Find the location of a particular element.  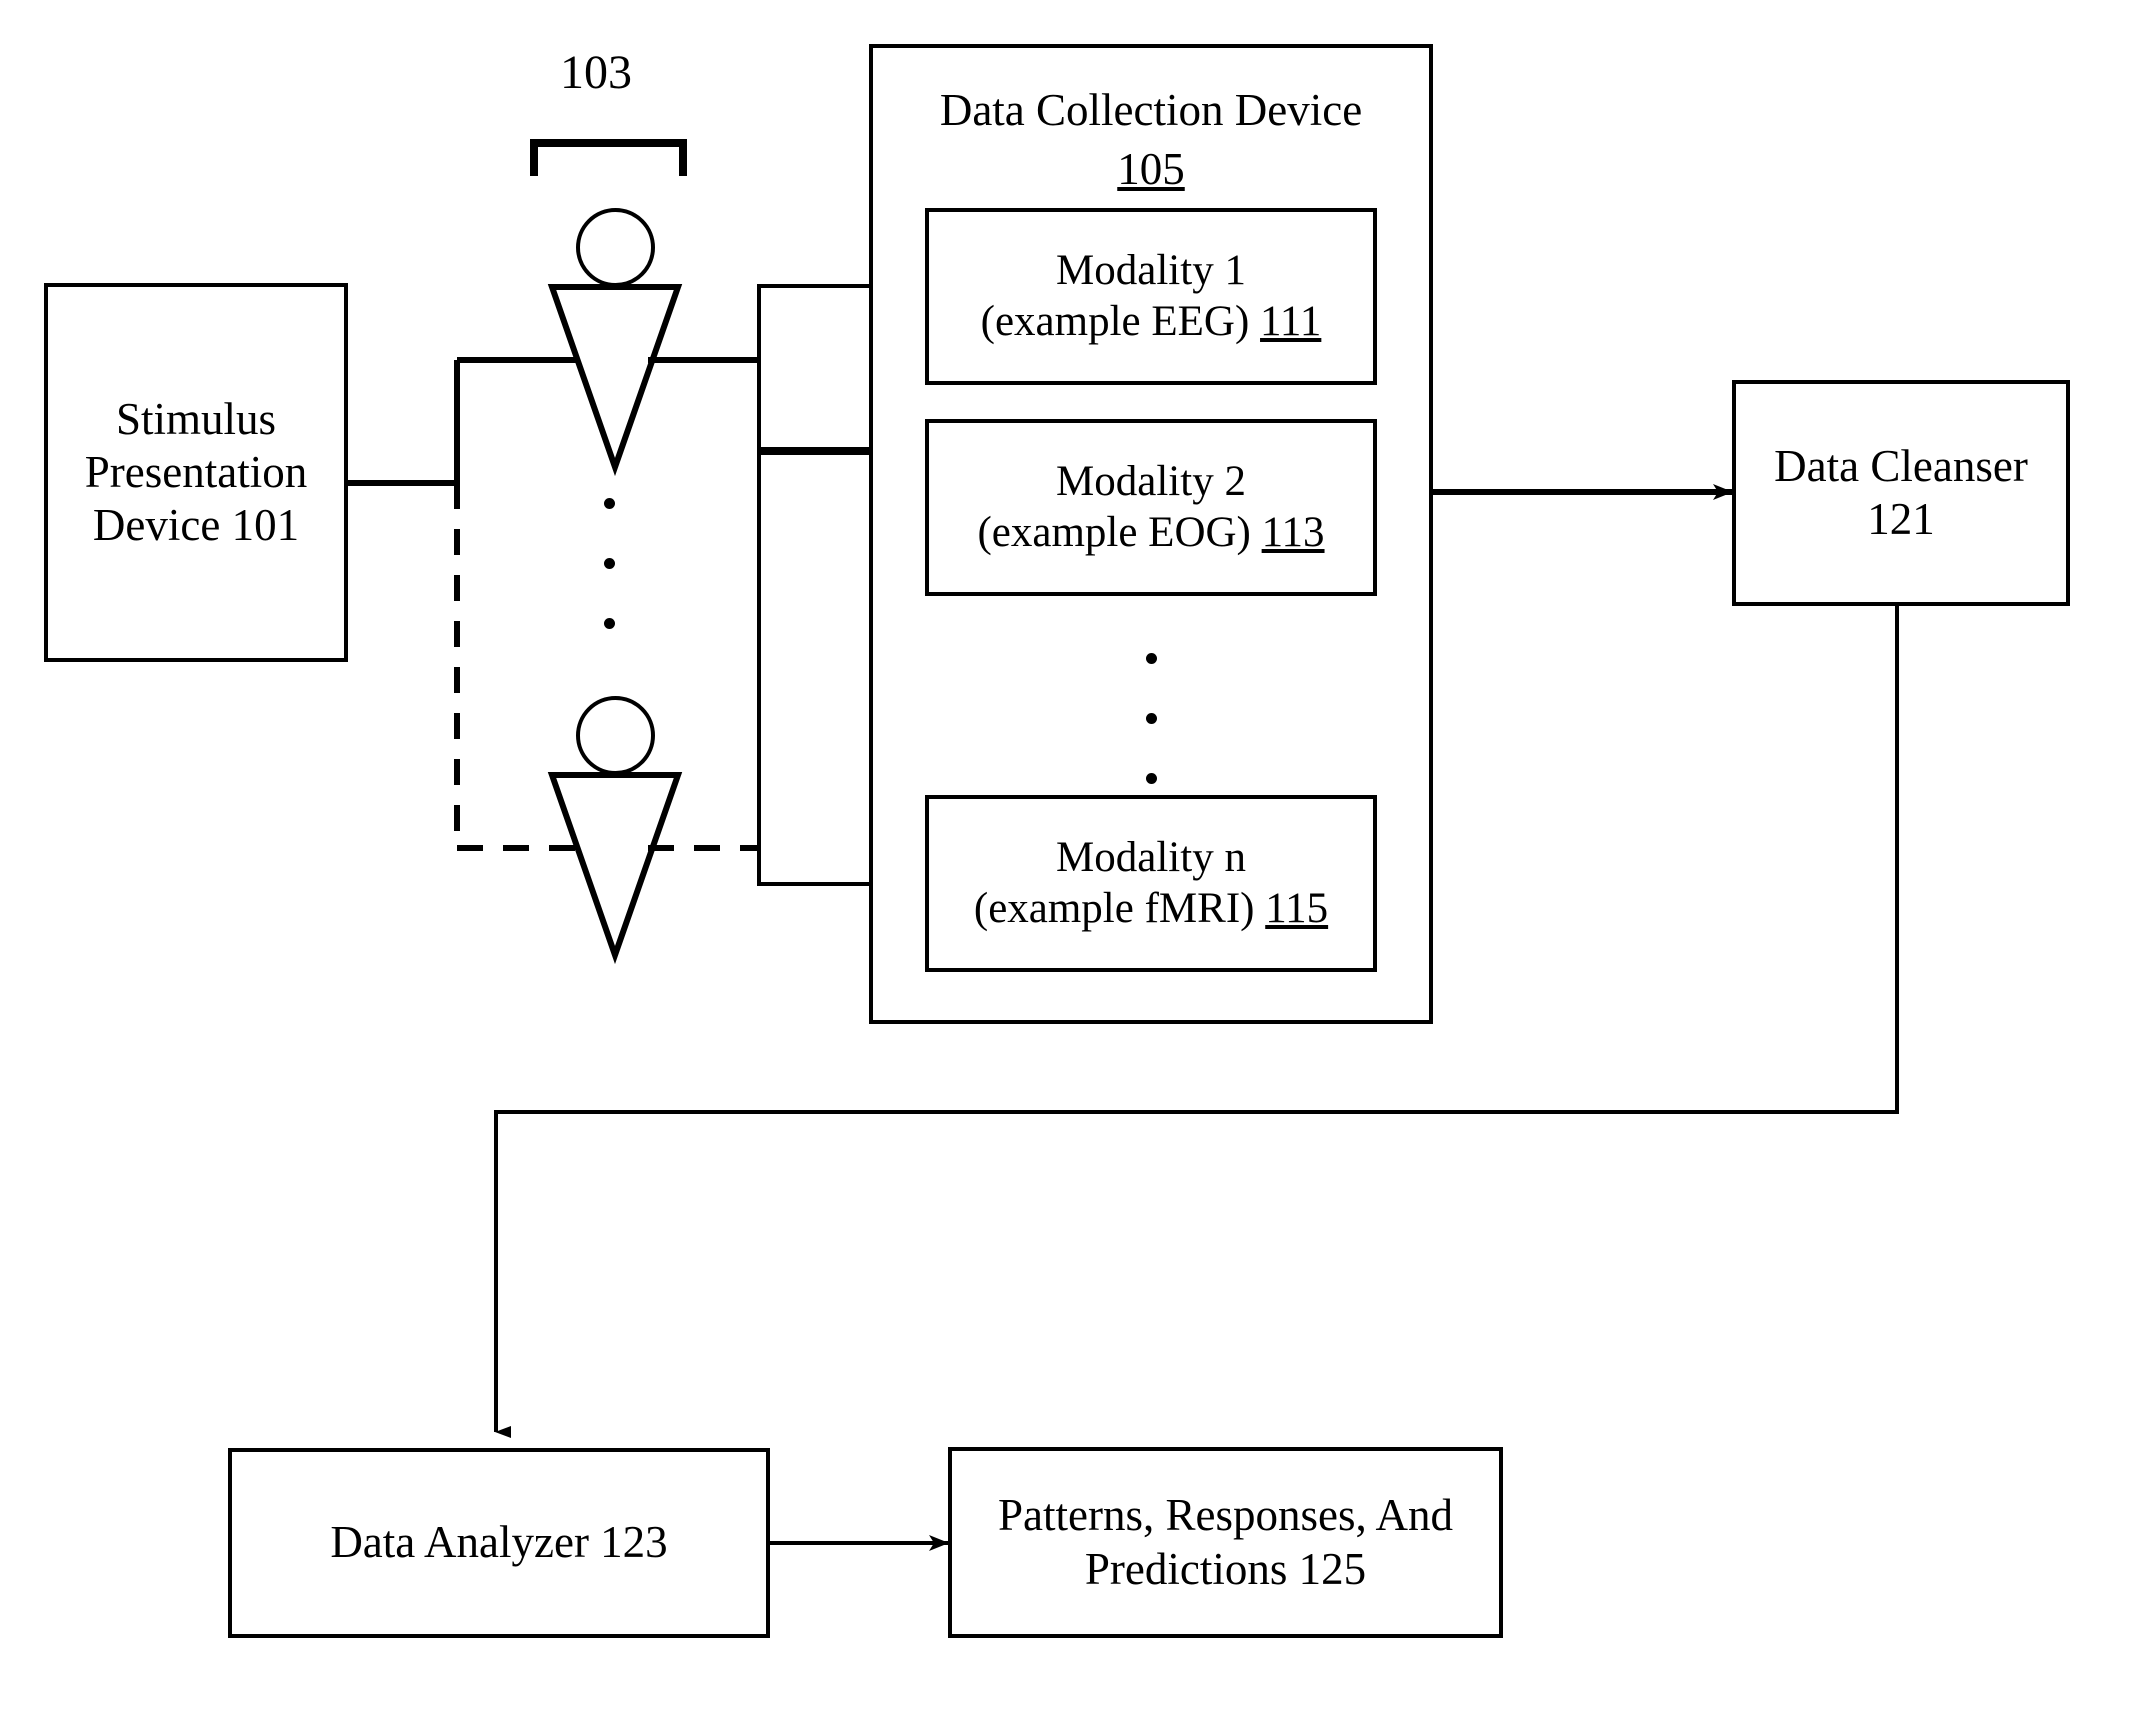

collector-input-bus-upper is located at coordinates (815, 367).